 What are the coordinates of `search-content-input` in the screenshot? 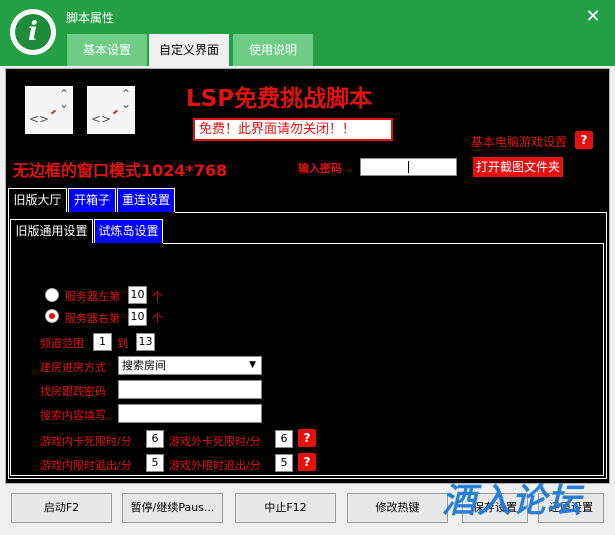 It's located at (190, 413).